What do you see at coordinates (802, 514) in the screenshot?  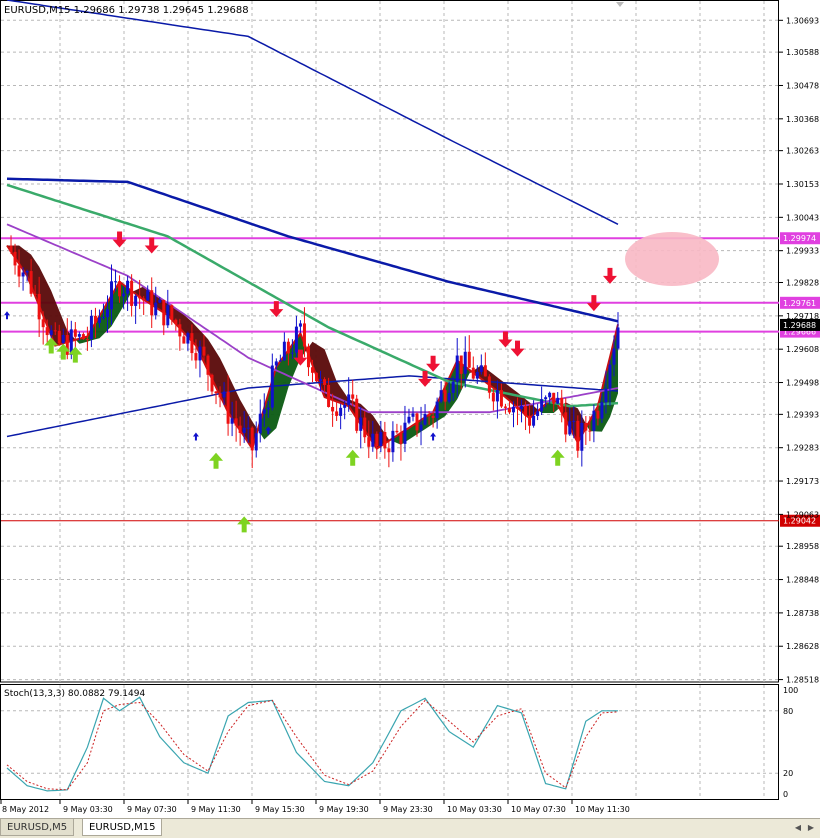 I see `price-tick-label: 1.29063` at bounding box center [802, 514].